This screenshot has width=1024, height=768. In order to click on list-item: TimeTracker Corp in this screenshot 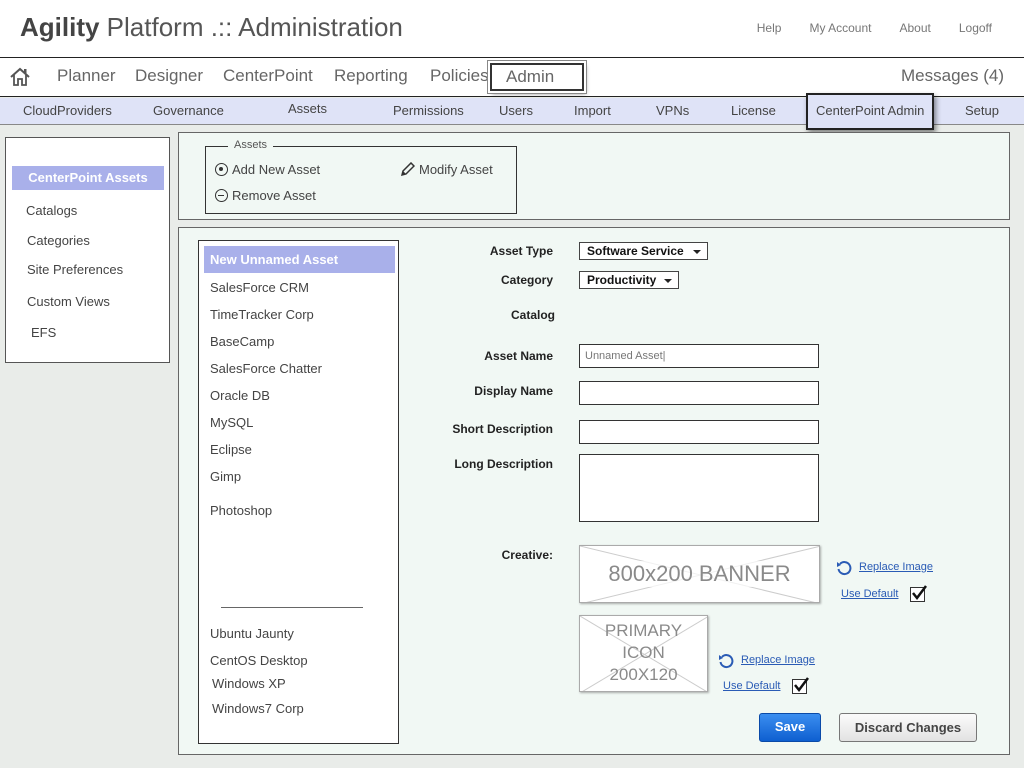, I will do `click(262, 314)`.